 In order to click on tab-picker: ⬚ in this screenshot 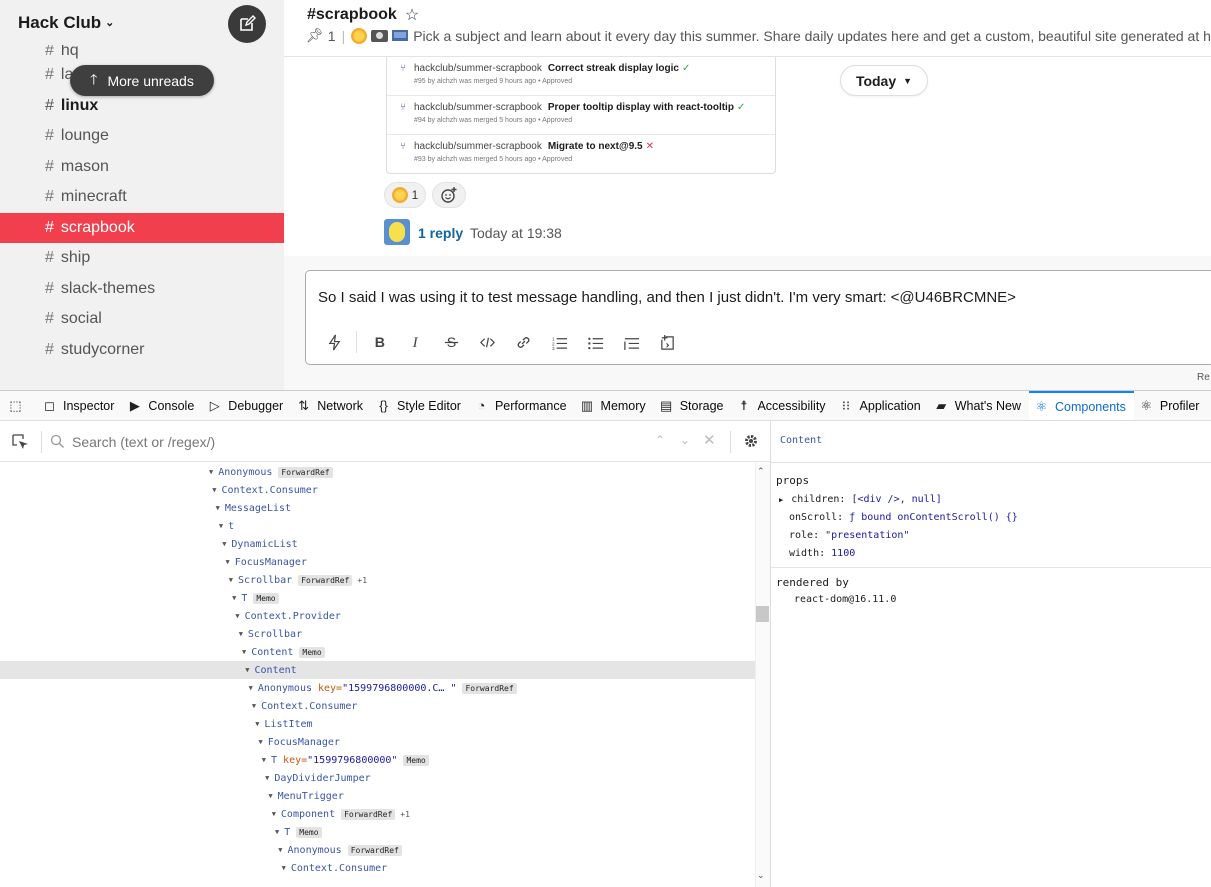, I will do `click(18, 405)`.